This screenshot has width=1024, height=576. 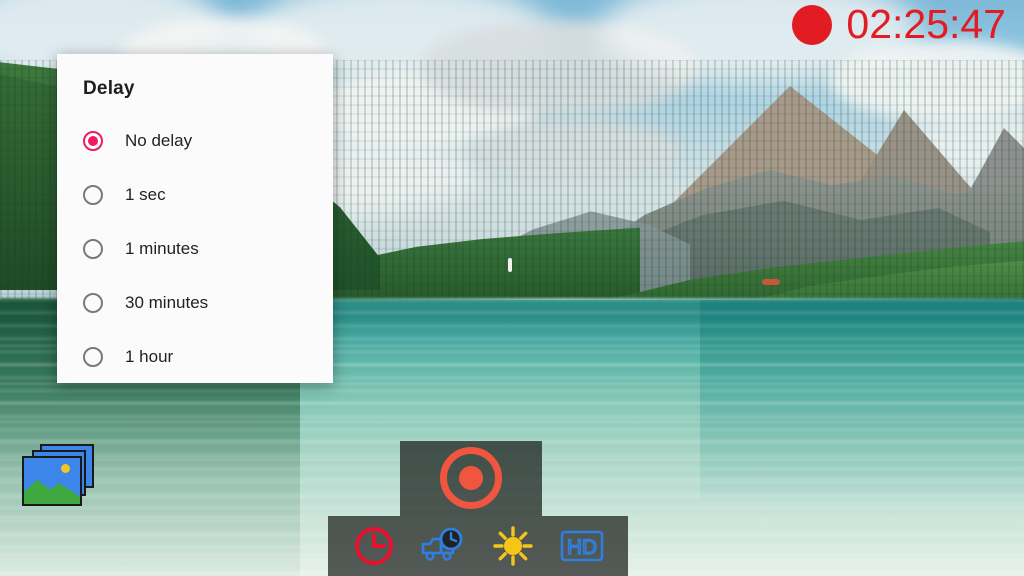 I want to click on delay-option-label: No delay, so click(x=159, y=140).